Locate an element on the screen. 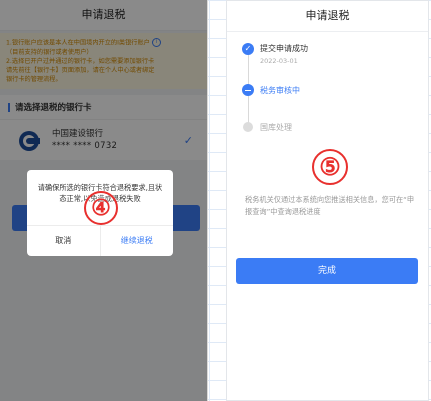 Image resolution: width=431 pixels, height=401 pixels. step-done-icon: ✓ is located at coordinates (248, 49).